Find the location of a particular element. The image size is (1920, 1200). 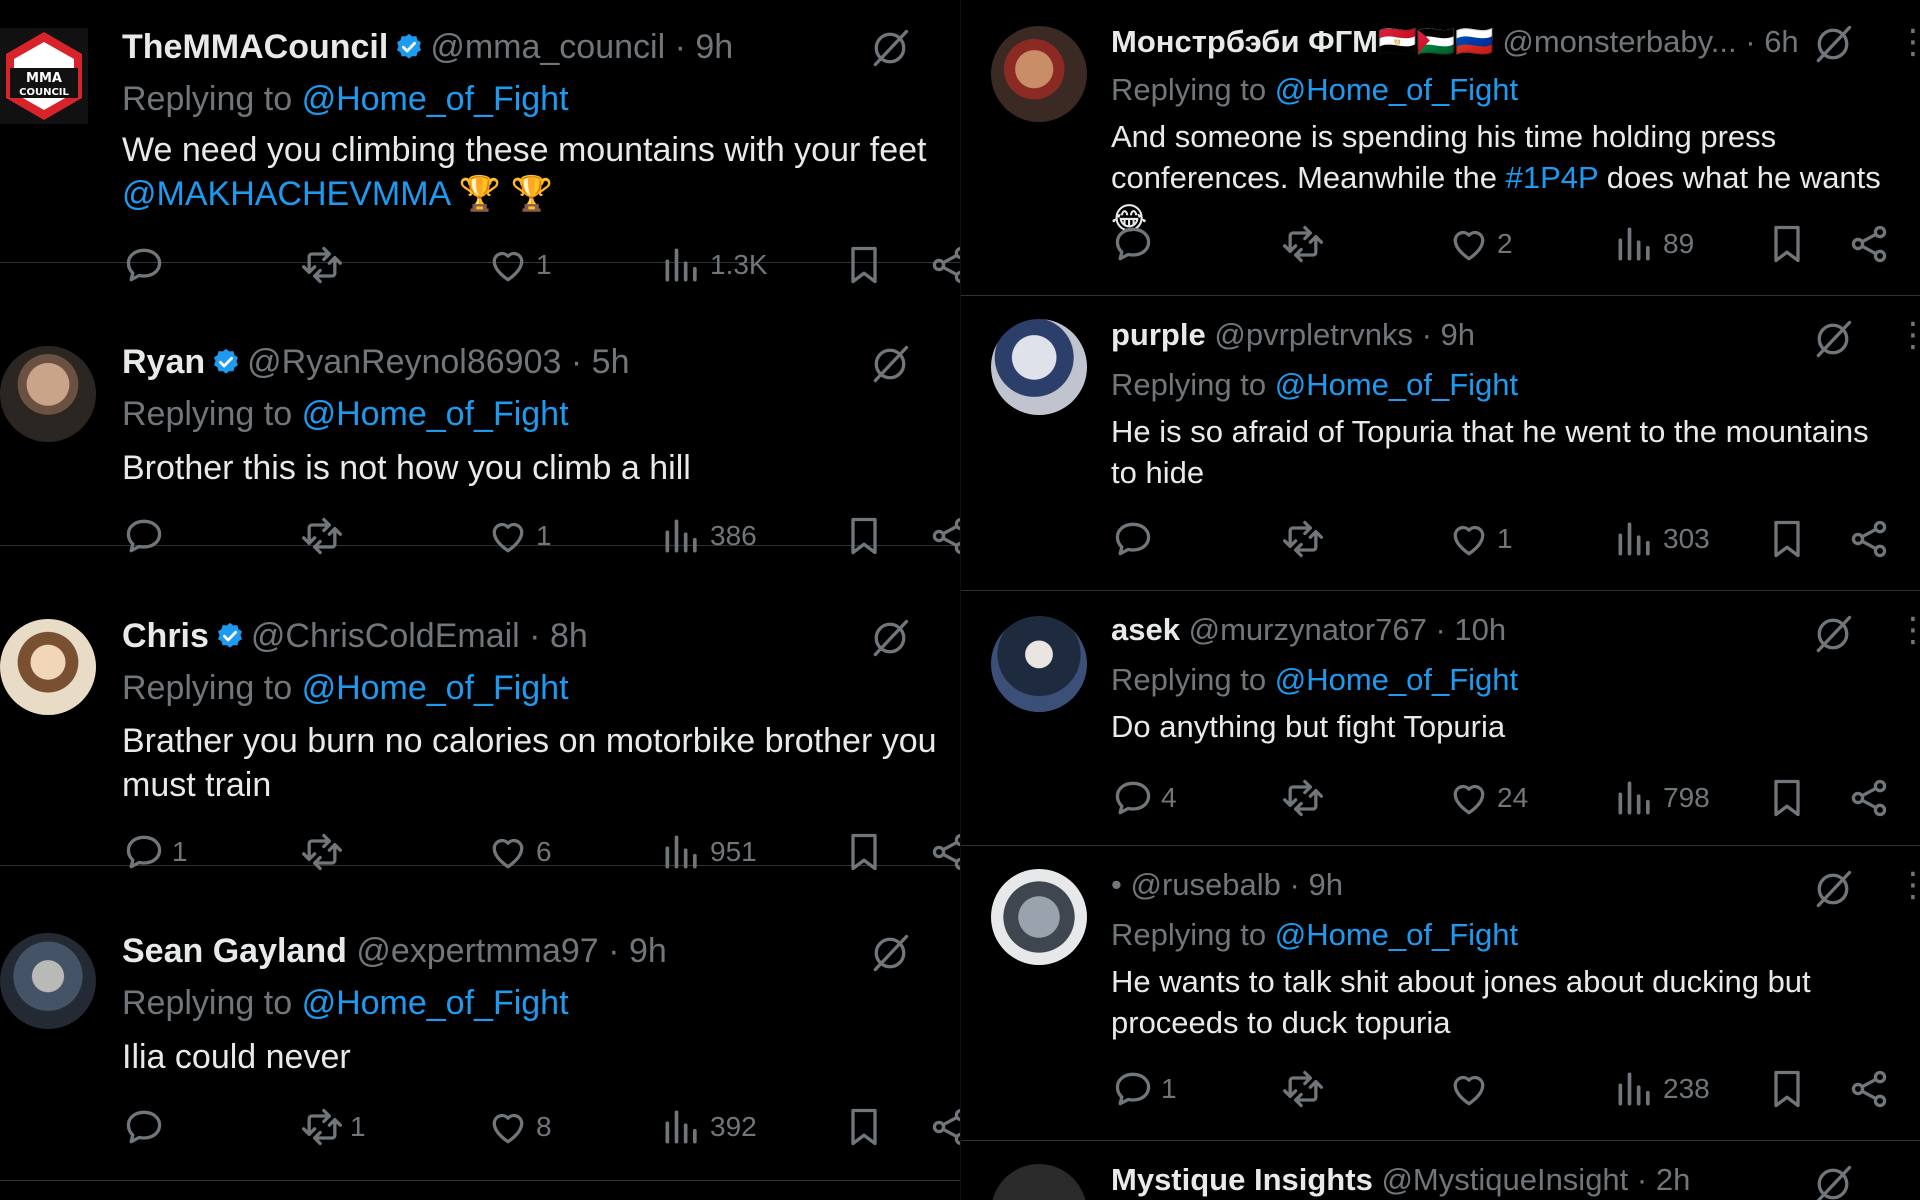

mention-link: @MAKHACHEVMMA is located at coordinates (285, 194).